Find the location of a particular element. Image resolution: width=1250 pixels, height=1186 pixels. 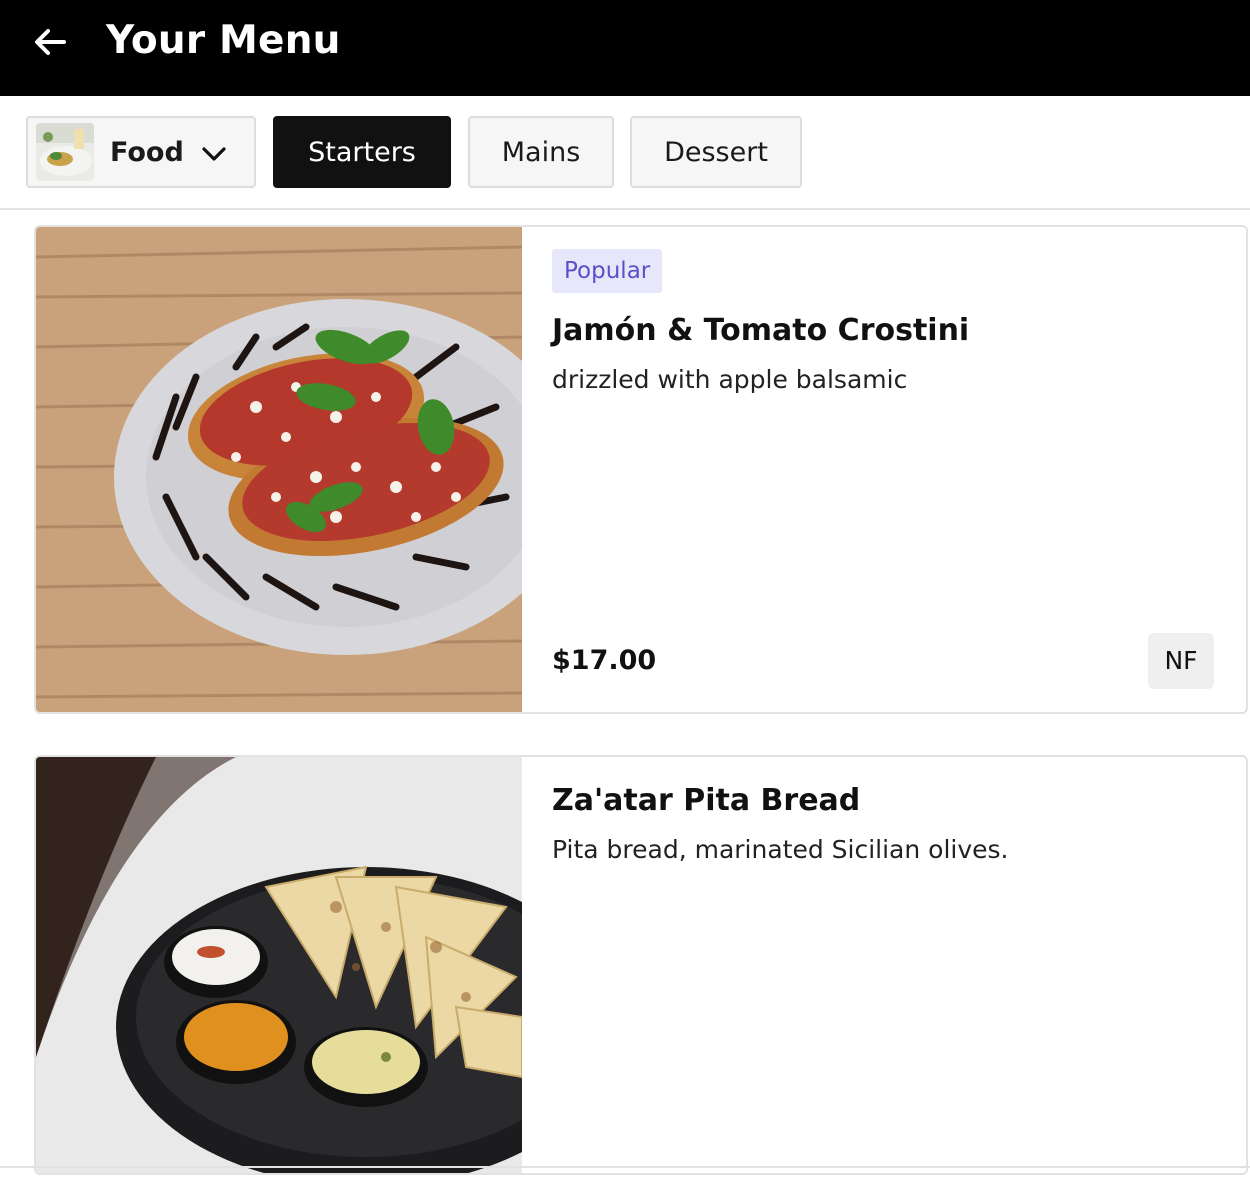

item-name: Za'atar Pita Bread is located at coordinates (706, 800).